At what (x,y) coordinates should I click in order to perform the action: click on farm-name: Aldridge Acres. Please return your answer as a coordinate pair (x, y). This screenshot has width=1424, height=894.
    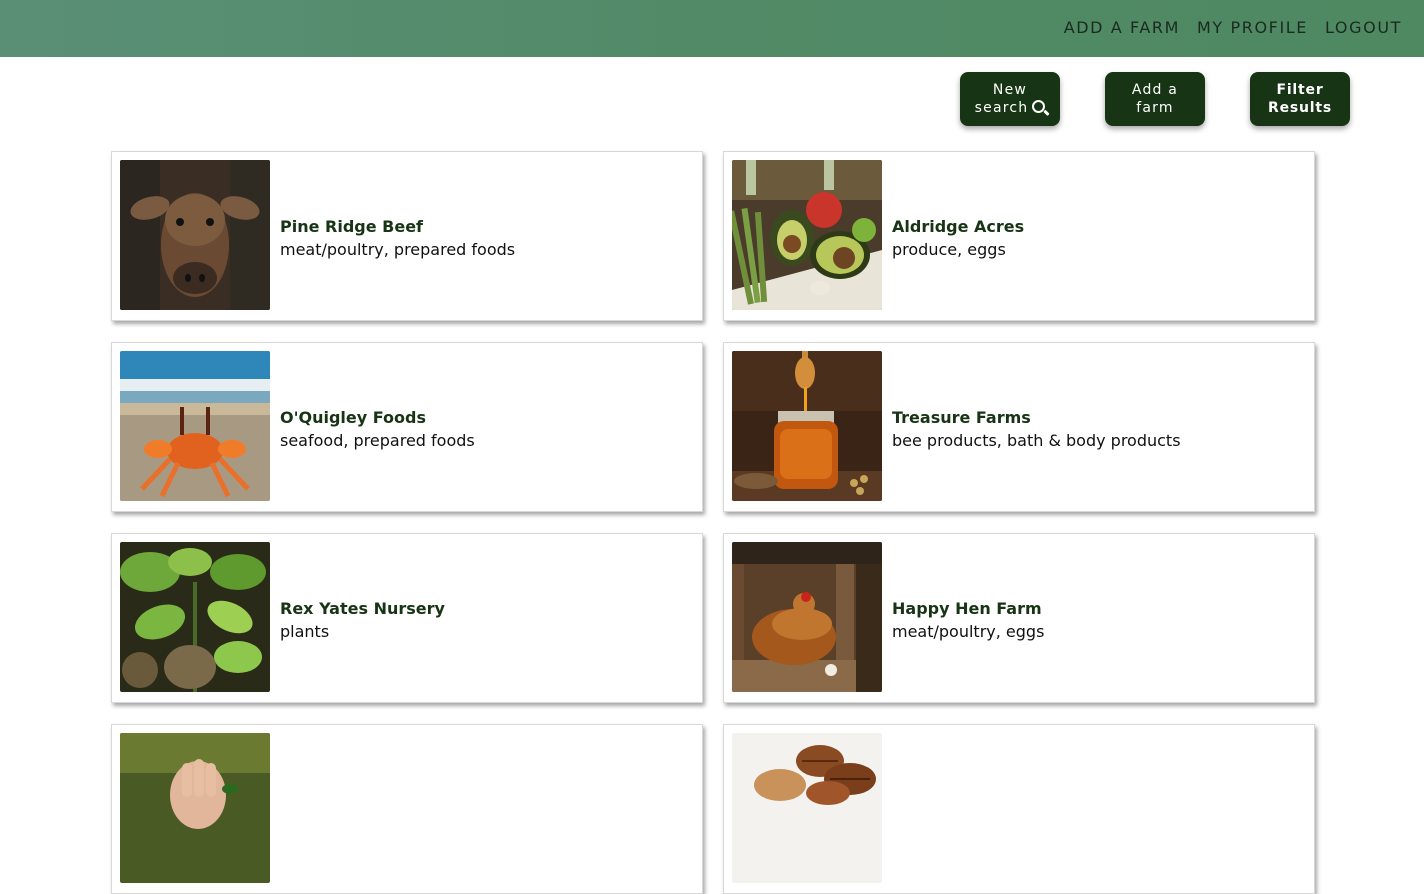
    Looking at the image, I should click on (958, 226).